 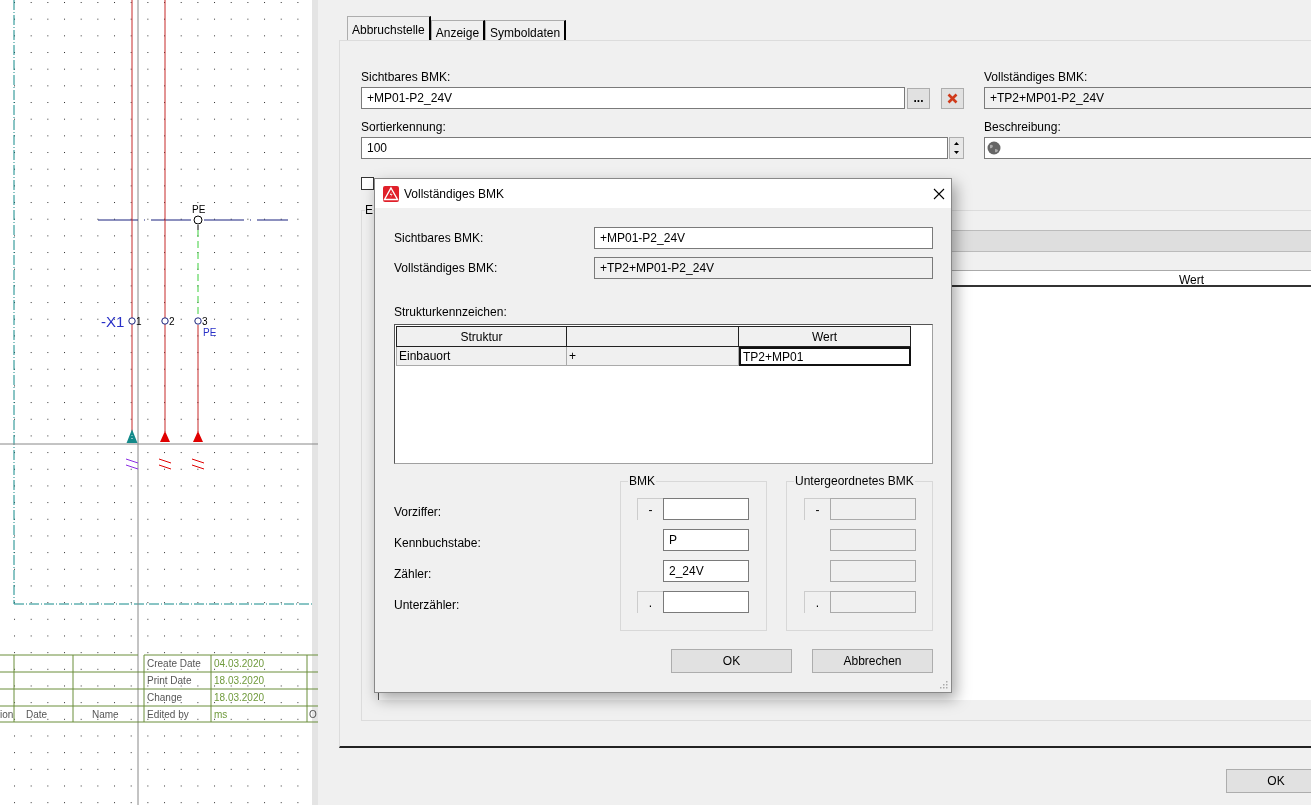 I want to click on app-logo-icon, so click(x=391, y=193).